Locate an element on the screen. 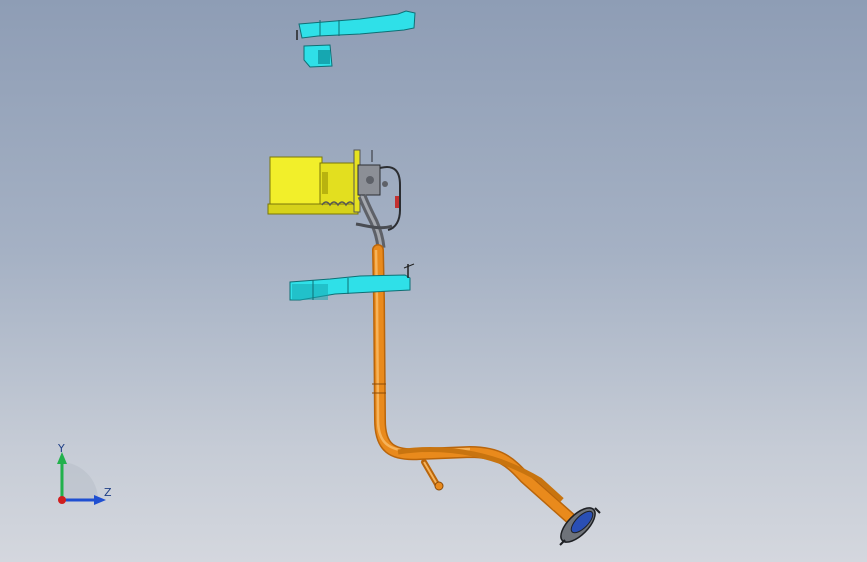 Image resolution: width=867 pixels, height=562 pixels. axis-y-label: Y is located at coordinates (61, 448).